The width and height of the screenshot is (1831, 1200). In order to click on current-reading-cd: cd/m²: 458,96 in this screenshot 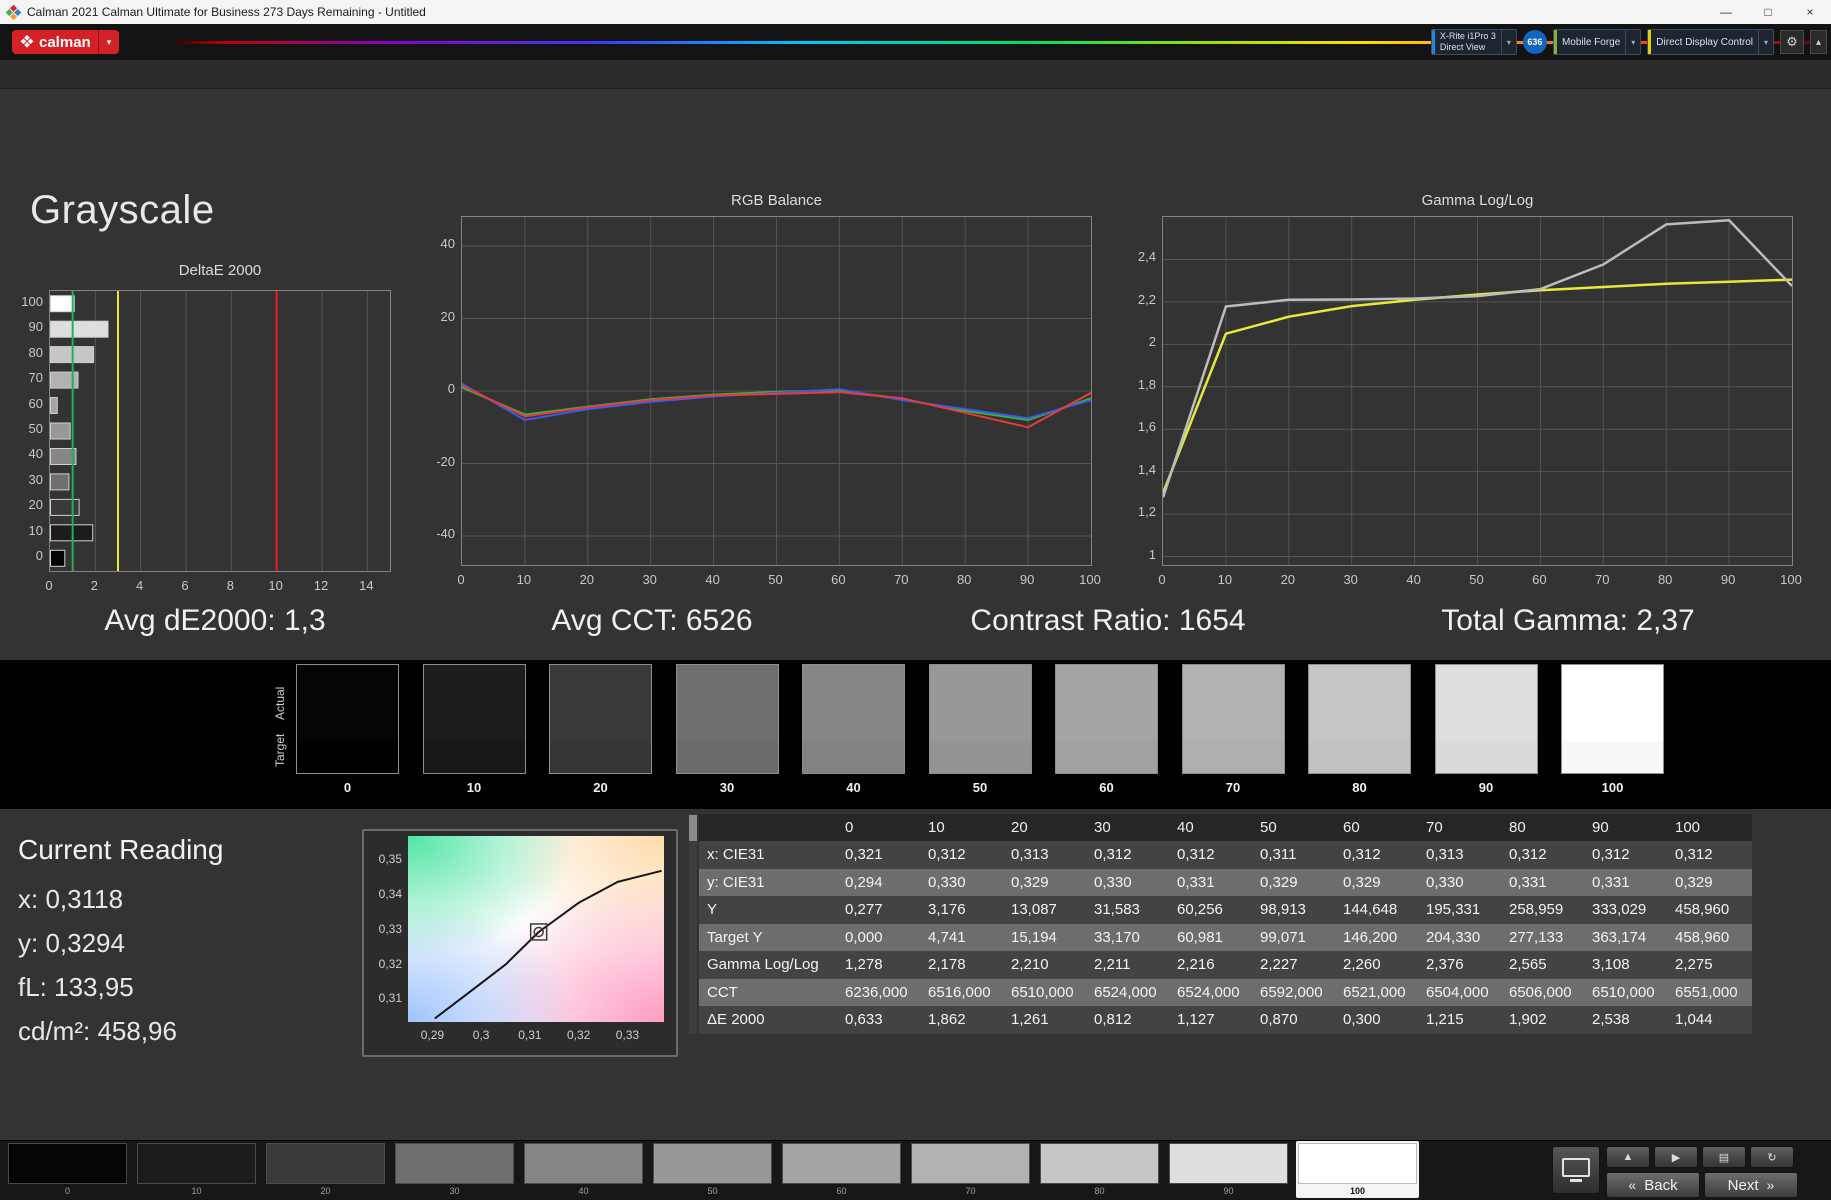, I will do `click(97, 1031)`.